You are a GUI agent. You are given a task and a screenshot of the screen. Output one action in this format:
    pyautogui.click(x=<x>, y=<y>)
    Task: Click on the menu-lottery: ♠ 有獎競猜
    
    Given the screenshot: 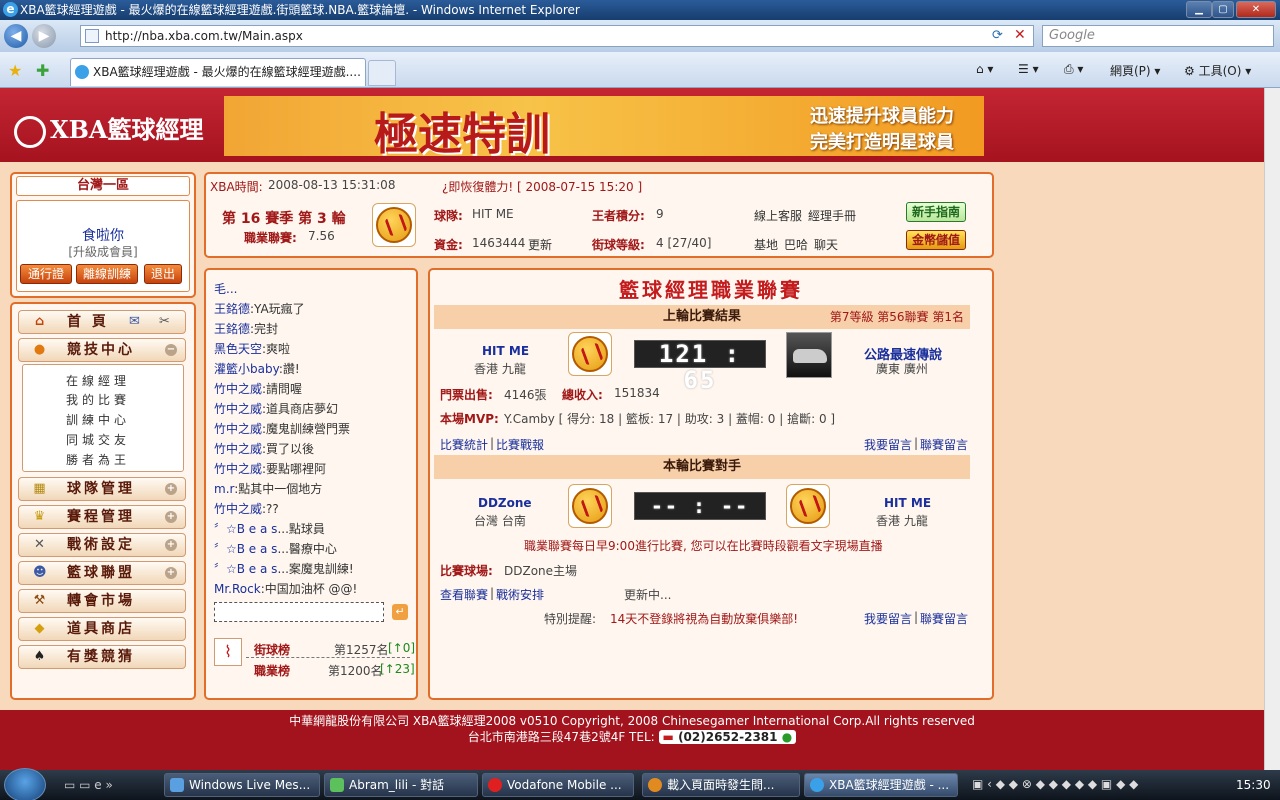 What is the action you would take?
    pyautogui.click(x=102, y=657)
    